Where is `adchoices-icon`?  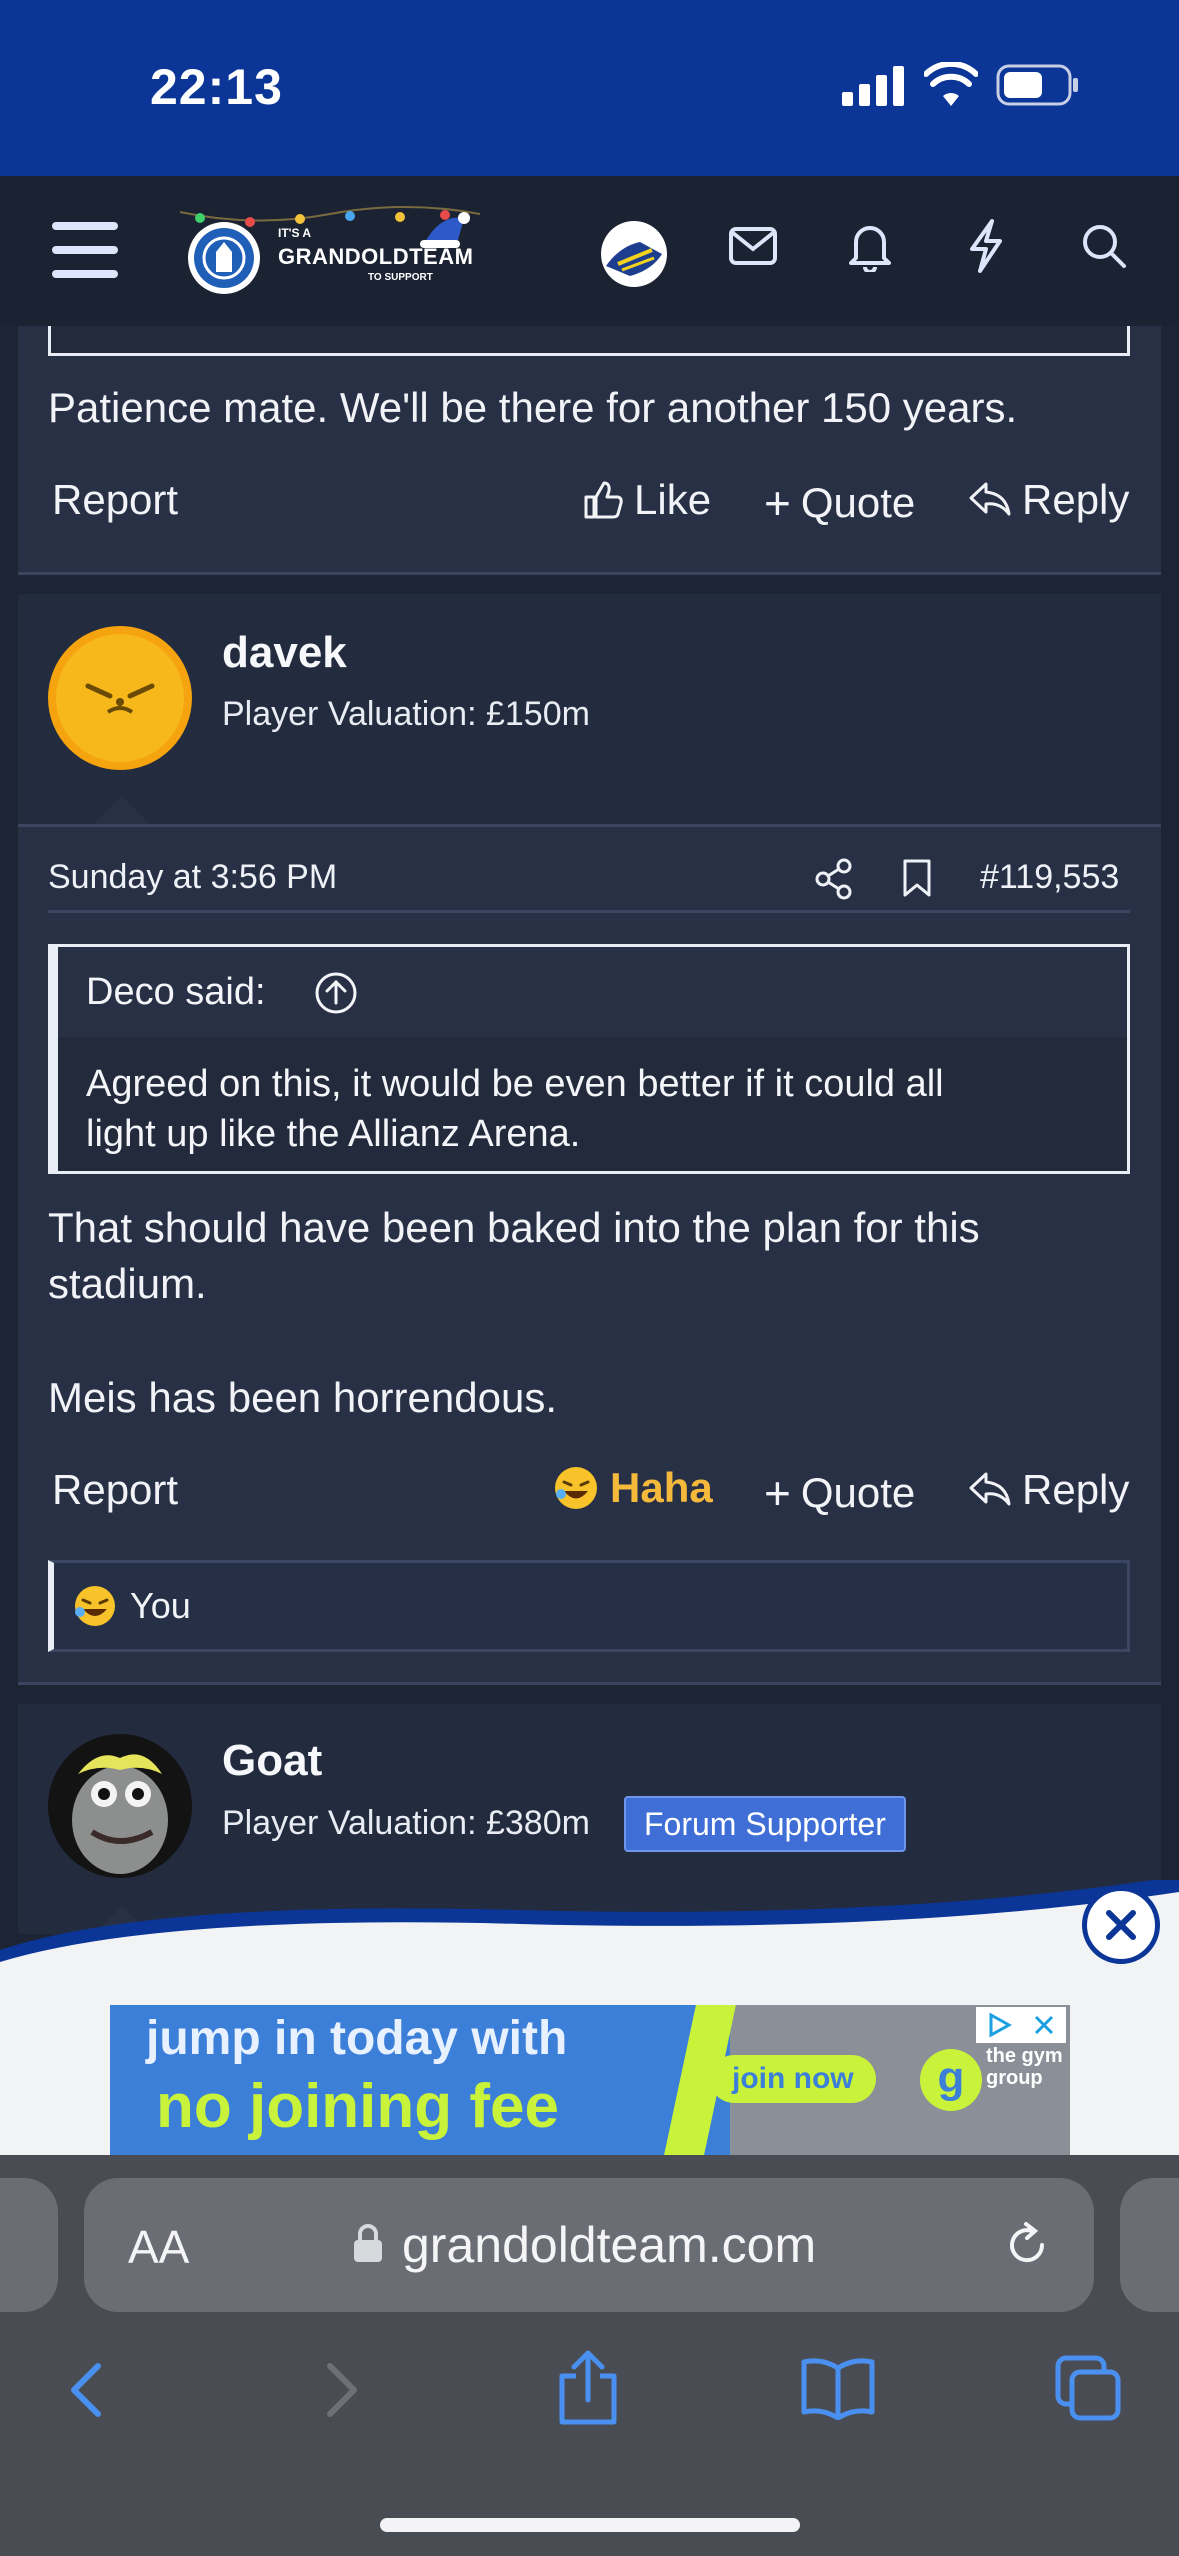 adchoices-icon is located at coordinates (1021, 2025).